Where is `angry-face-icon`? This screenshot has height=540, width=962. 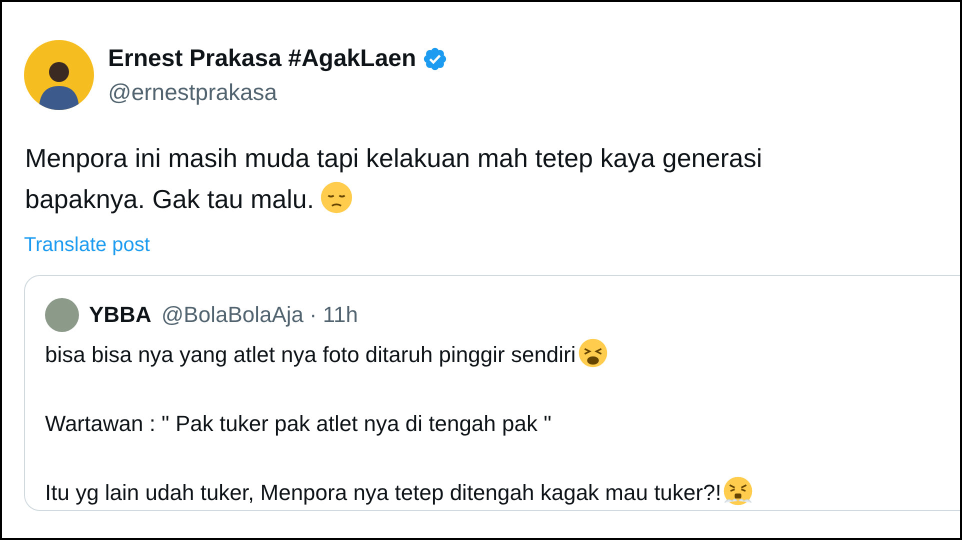
angry-face-icon is located at coordinates (738, 491).